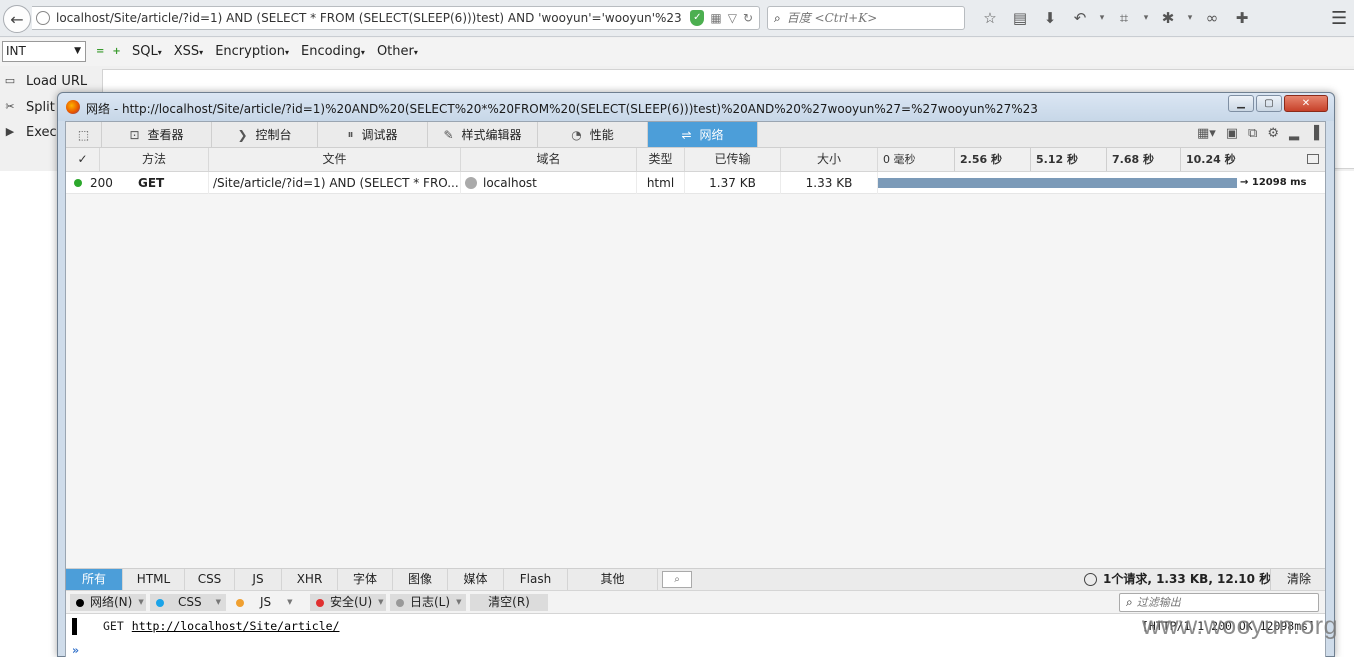 This screenshot has height=657, width=1354. What do you see at coordinates (748, 18) in the screenshot?
I see `reload-icon: ↻` at bounding box center [748, 18].